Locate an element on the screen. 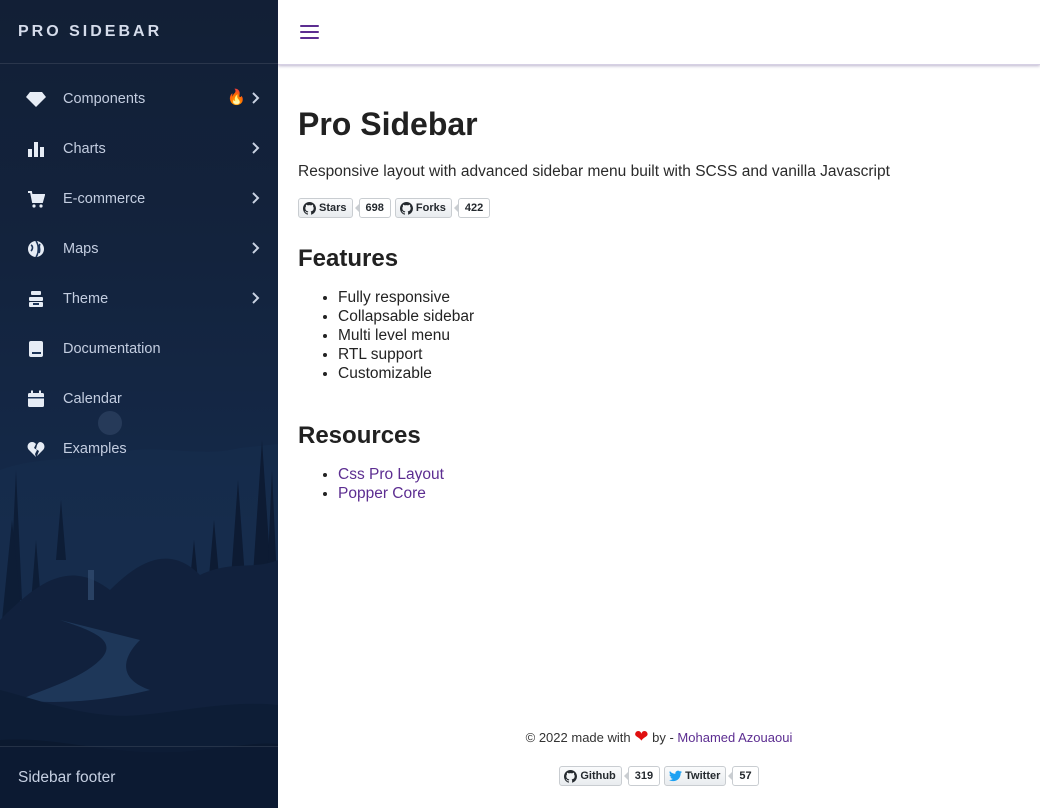 This screenshot has height=808, width=1040. sidebar-item-label: Calendar is located at coordinates (92, 399).